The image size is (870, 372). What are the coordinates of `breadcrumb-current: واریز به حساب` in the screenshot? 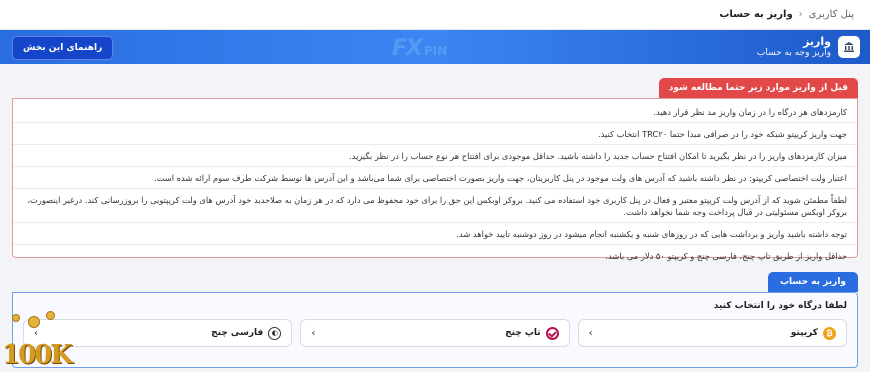 It's located at (756, 14).